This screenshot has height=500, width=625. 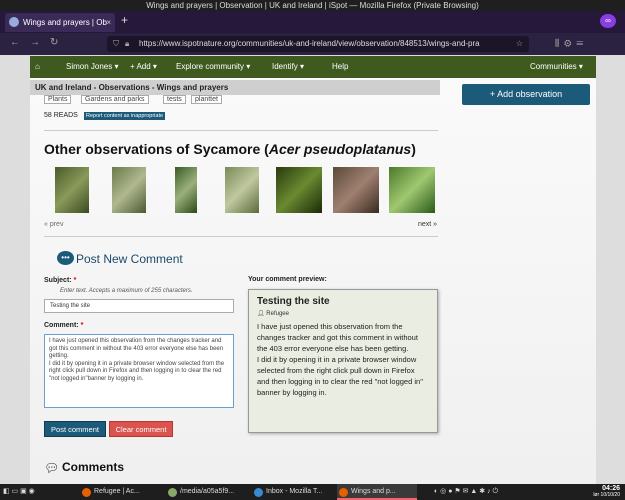 I want to click on new-tab-icon: +, so click(x=124, y=20).